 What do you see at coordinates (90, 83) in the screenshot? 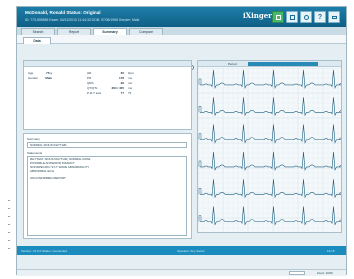
I see `qrs-label: QRS` at bounding box center [90, 83].